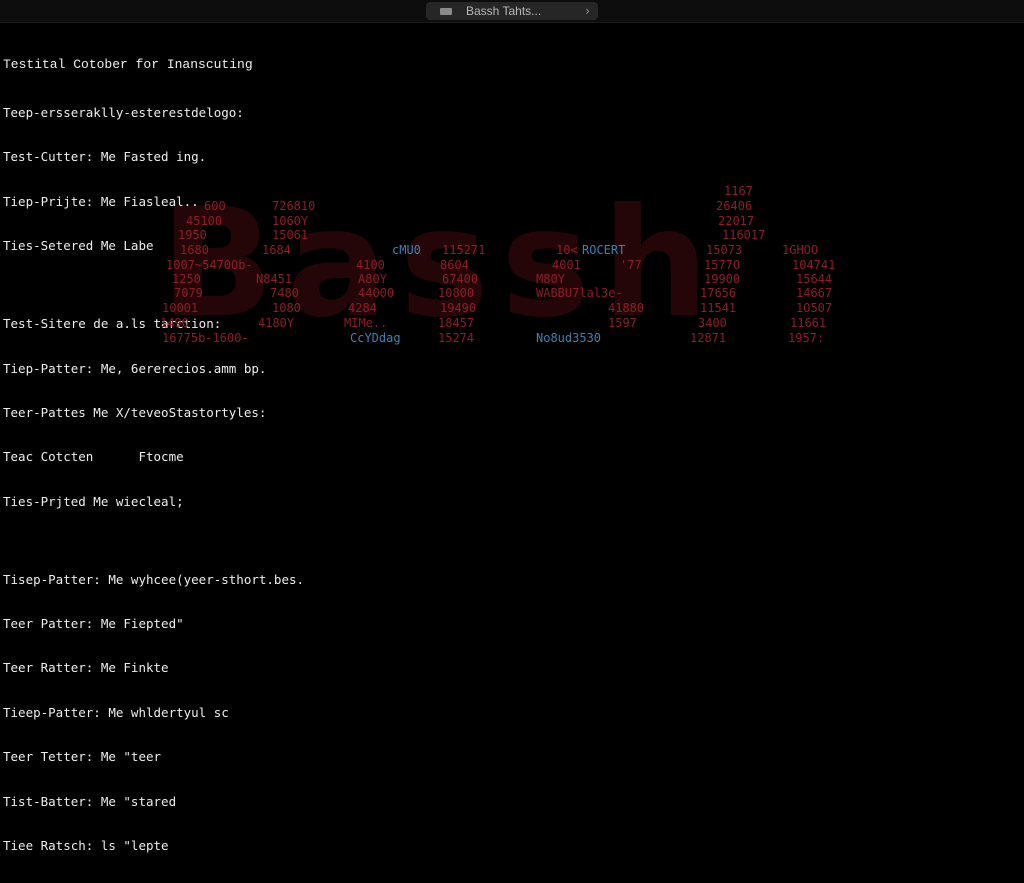  Describe the element at coordinates (93, 457) in the screenshot. I see `output-line: Teac Cotcten Ftocme` at that location.